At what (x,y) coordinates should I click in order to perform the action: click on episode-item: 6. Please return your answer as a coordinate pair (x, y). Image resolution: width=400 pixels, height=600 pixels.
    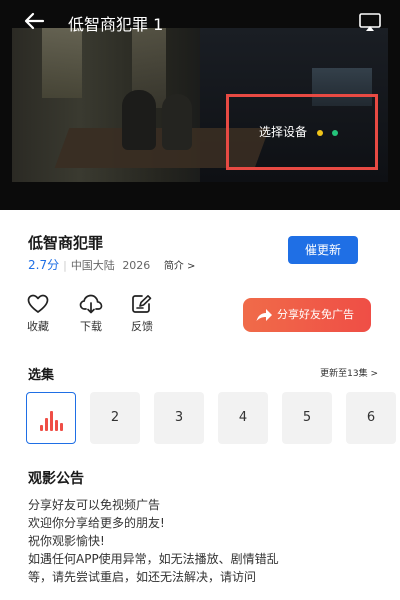
    Looking at the image, I should click on (371, 418).